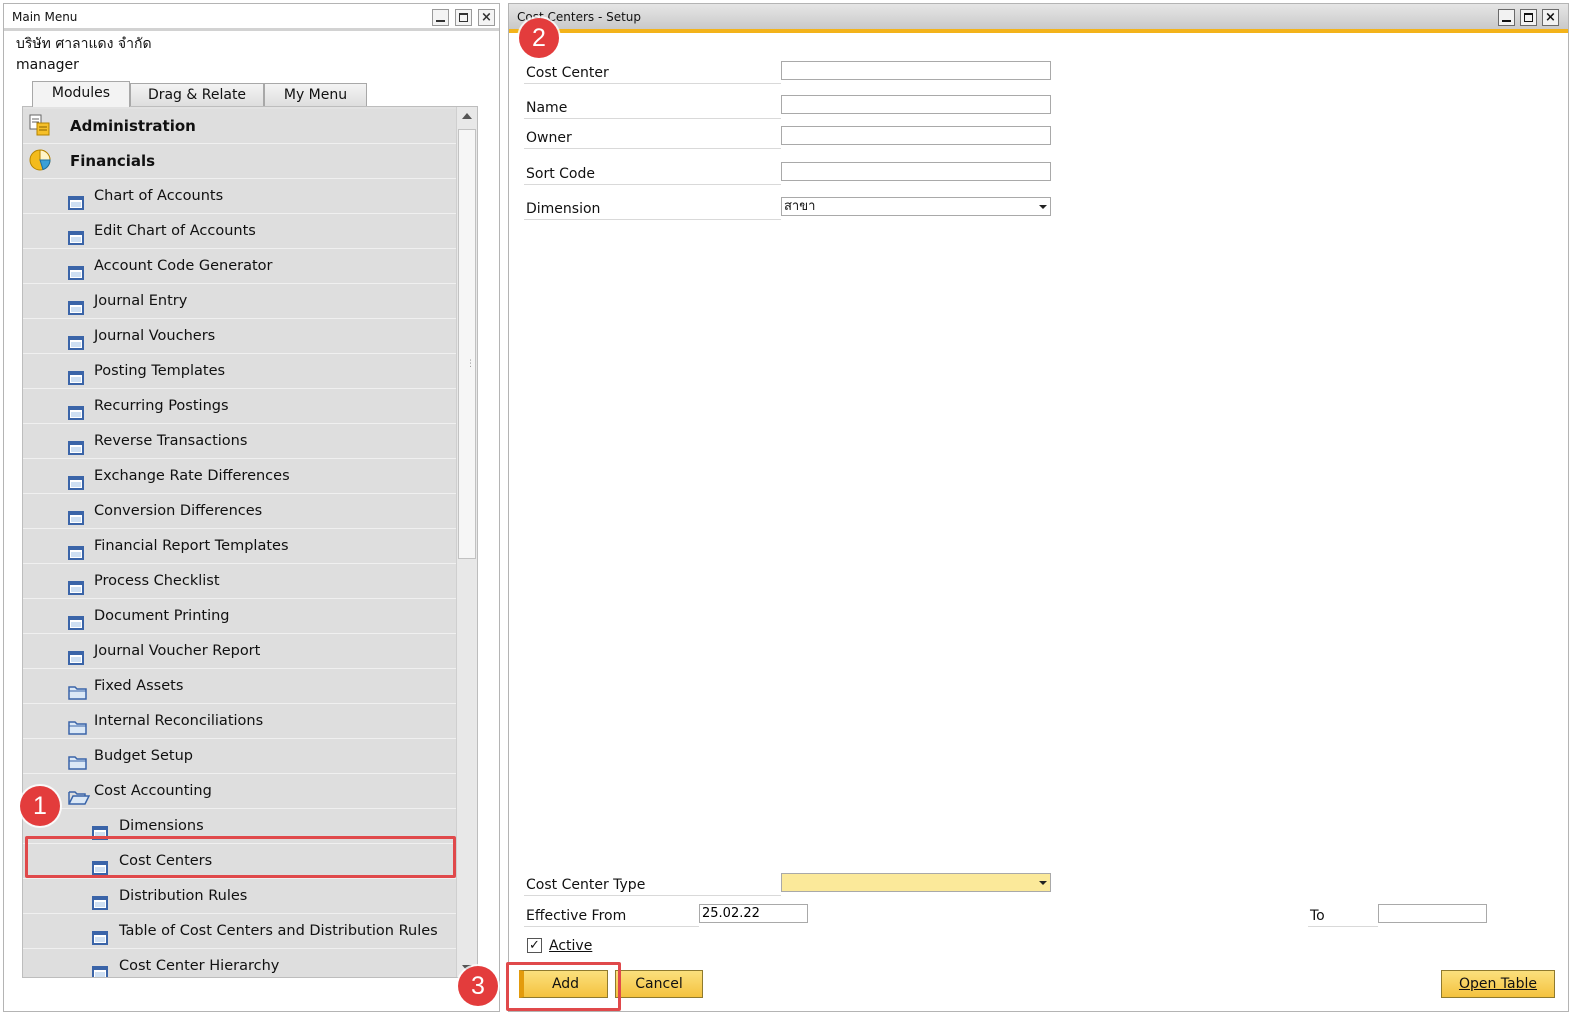 The width and height of the screenshot is (1572, 1016). Describe the element at coordinates (916, 171) in the screenshot. I see `sort-code-input` at that location.